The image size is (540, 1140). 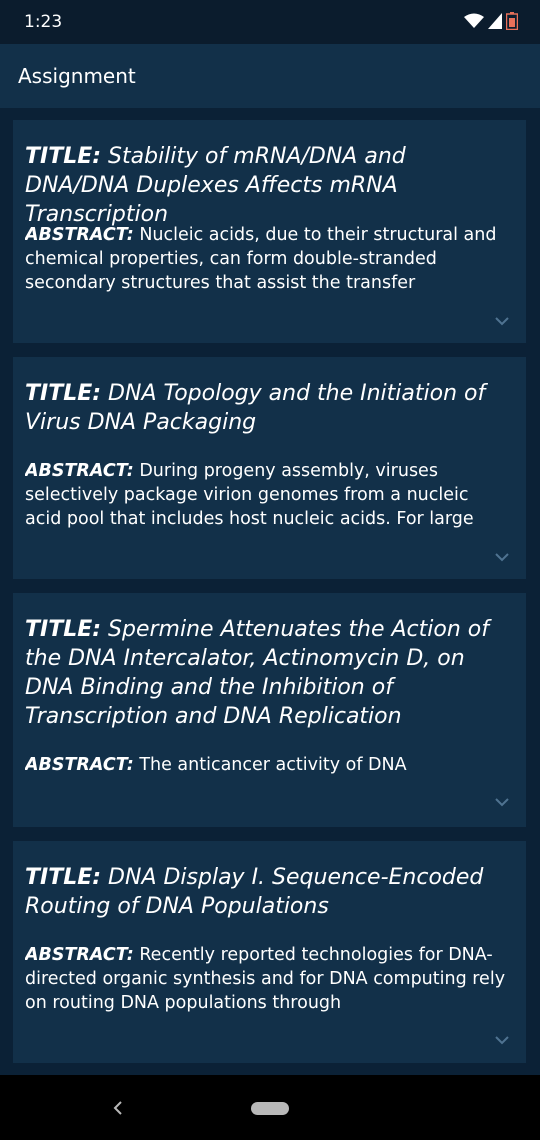 I want to click on signal-icon, so click(x=495, y=21).